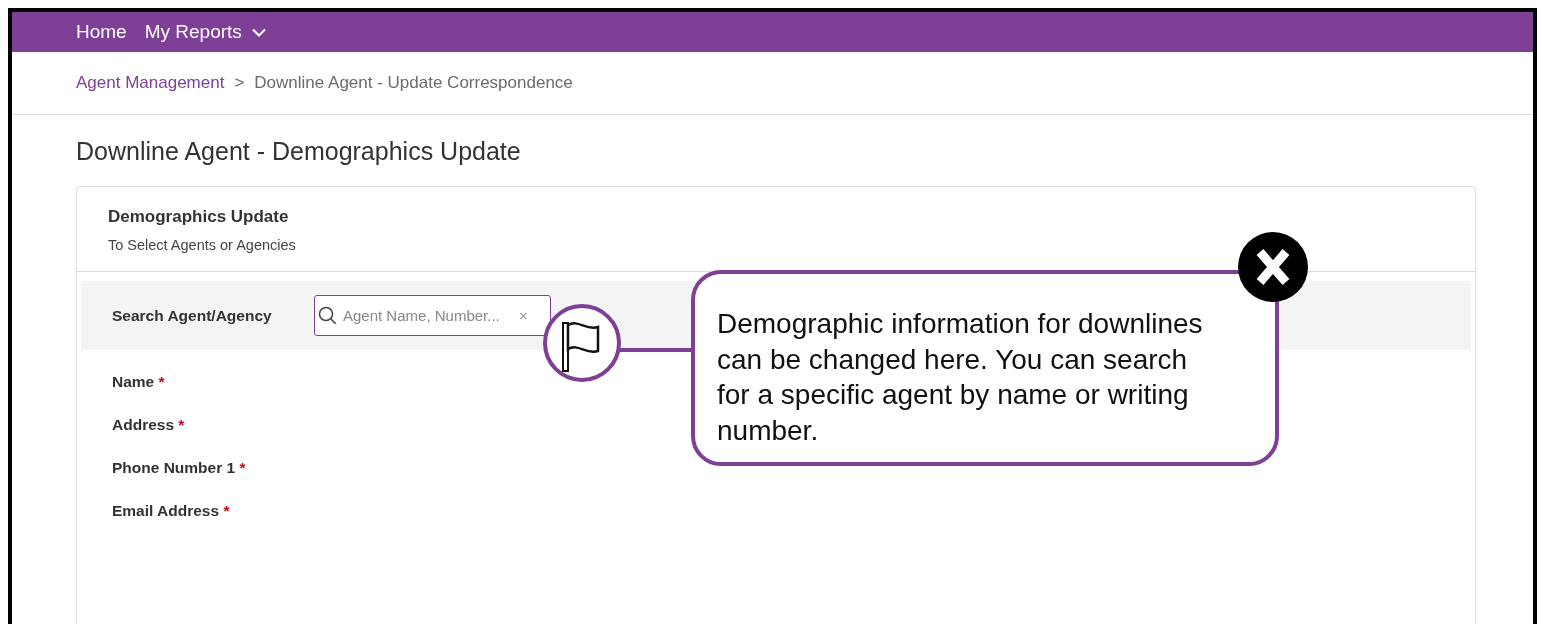 Image resolution: width=1541 pixels, height=628 pixels. What do you see at coordinates (179, 468) in the screenshot?
I see `field-label: Phone Number 1 *` at bounding box center [179, 468].